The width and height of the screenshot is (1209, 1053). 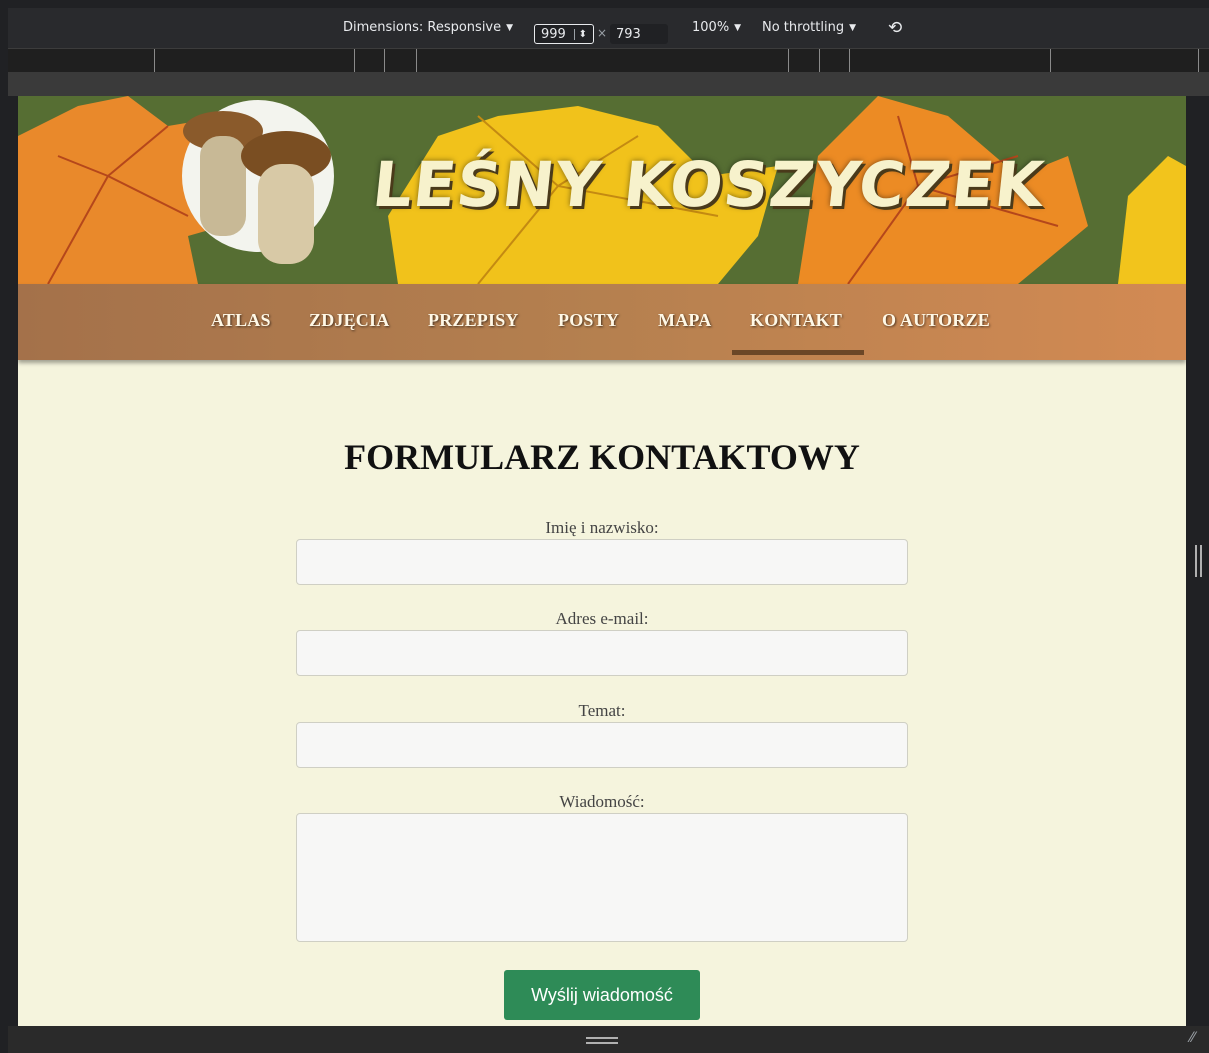 What do you see at coordinates (602, 33) in the screenshot?
I see `times-sign: ×` at bounding box center [602, 33].